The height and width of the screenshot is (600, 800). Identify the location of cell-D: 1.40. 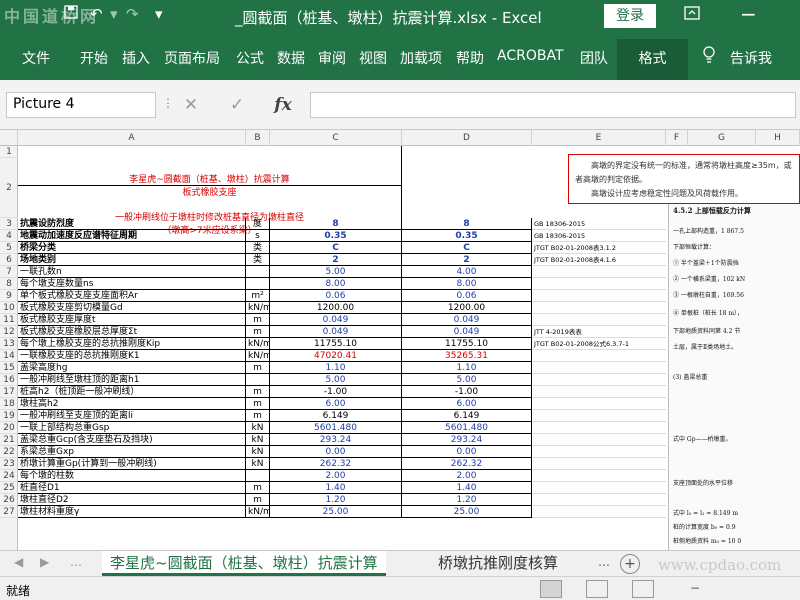
(467, 488).